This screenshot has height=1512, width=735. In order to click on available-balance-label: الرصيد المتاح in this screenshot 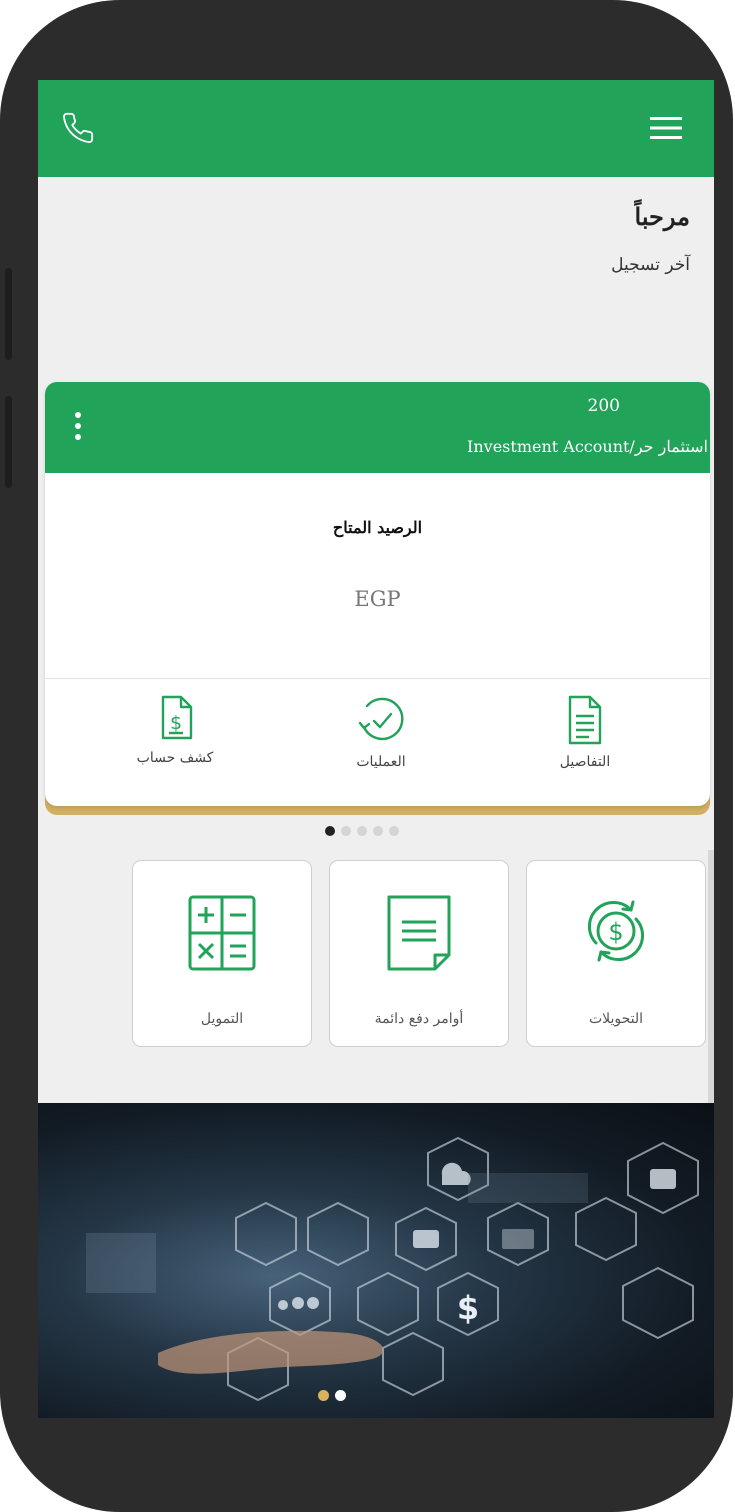, I will do `click(377, 527)`.